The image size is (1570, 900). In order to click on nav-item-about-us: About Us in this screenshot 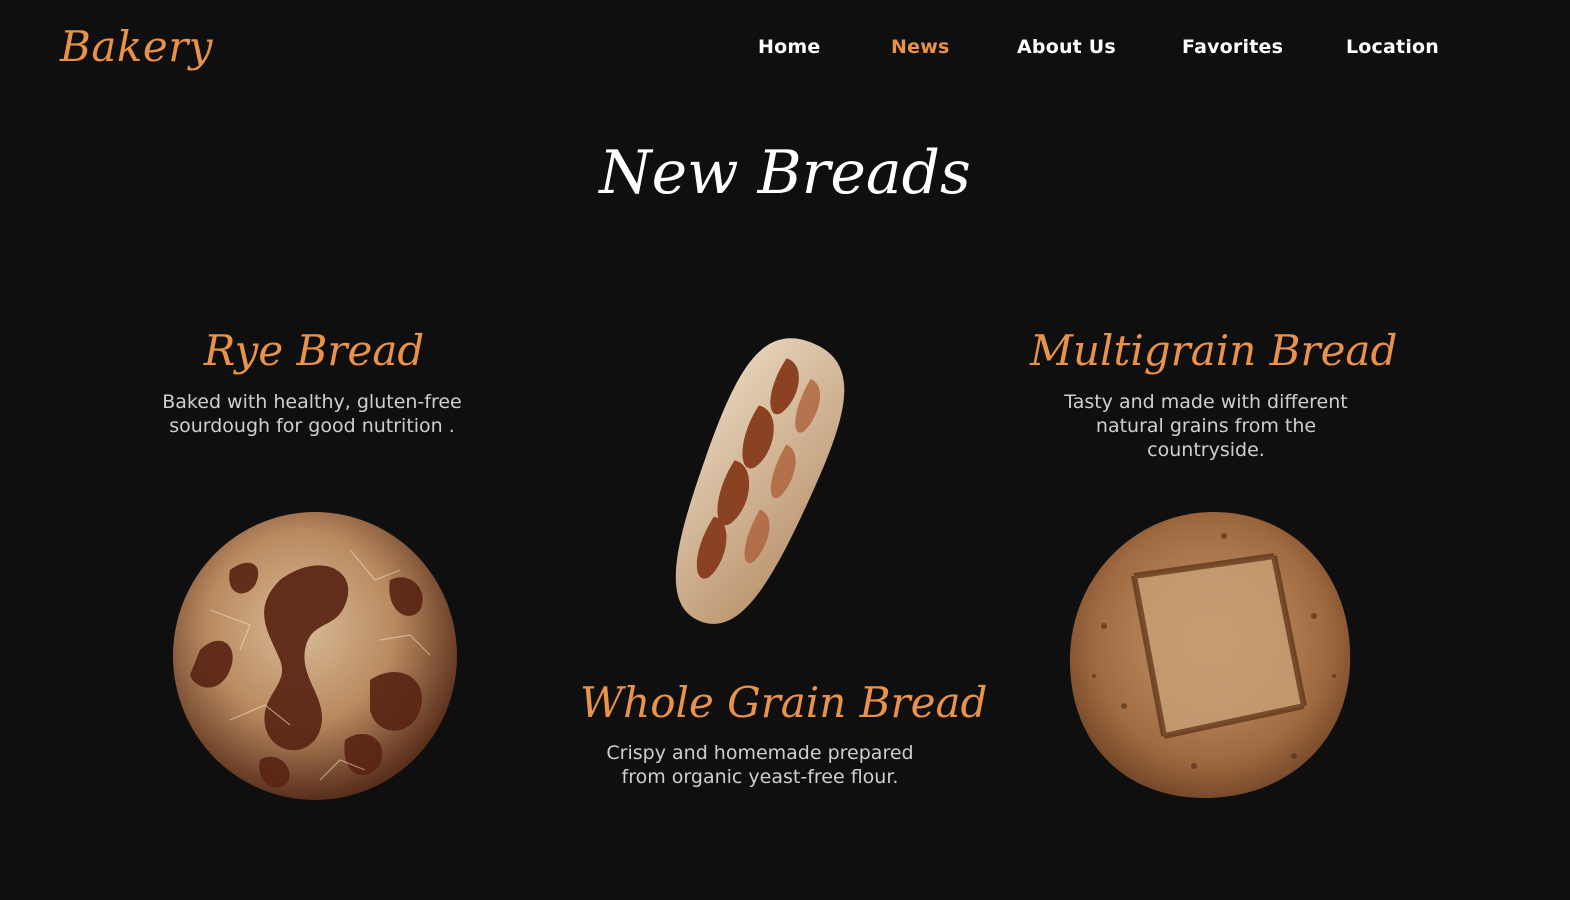, I will do `click(1066, 47)`.